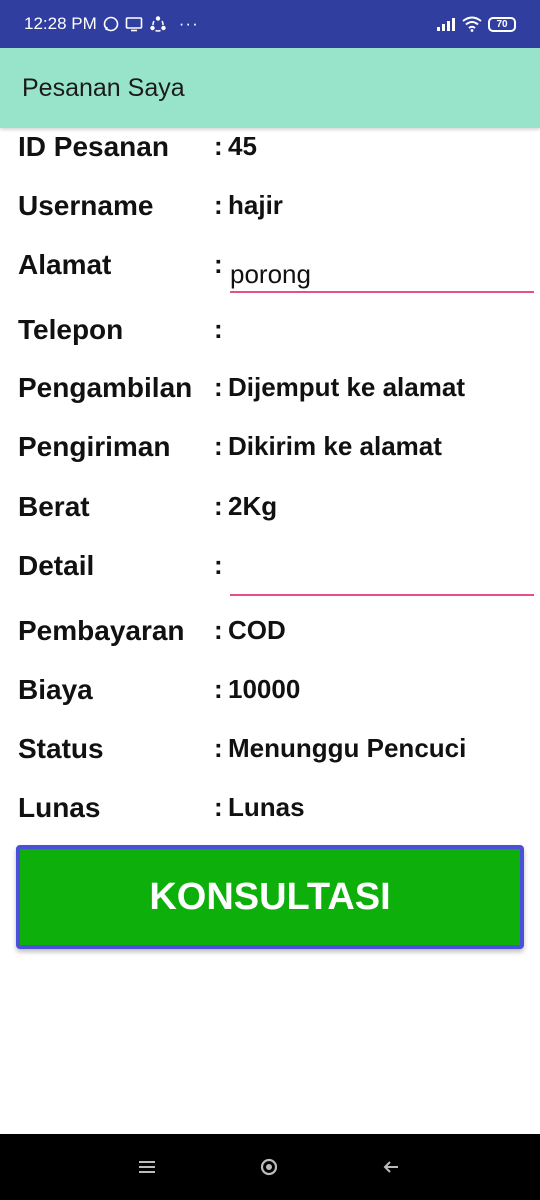 This screenshot has width=540, height=1200. What do you see at coordinates (65, 264) in the screenshot?
I see `label-alamat: Alamat` at bounding box center [65, 264].